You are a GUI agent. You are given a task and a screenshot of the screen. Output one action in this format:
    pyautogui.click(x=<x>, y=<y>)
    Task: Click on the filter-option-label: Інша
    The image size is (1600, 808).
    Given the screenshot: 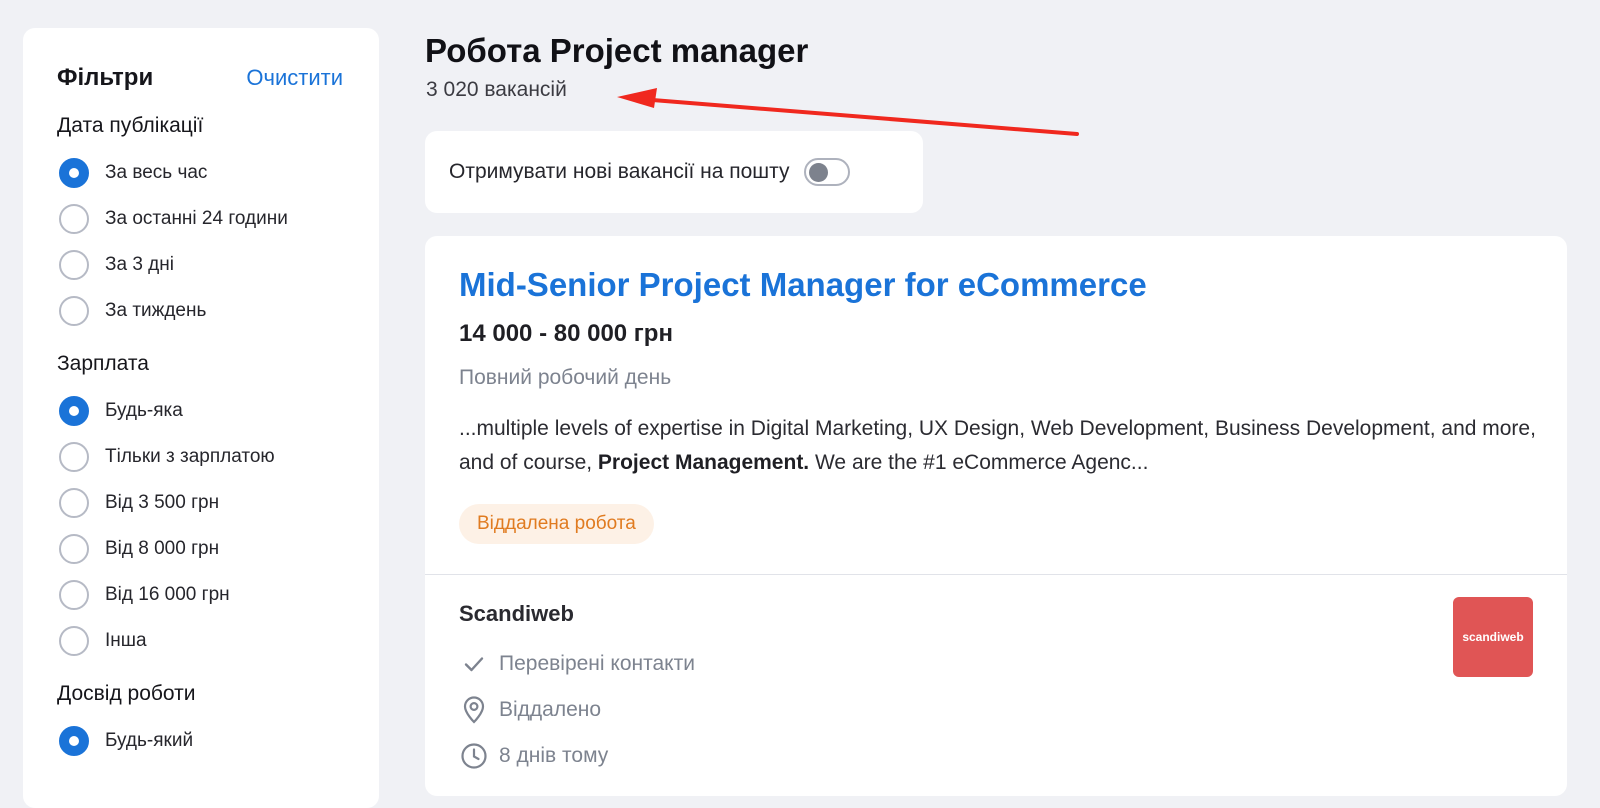 What is the action you would take?
    pyautogui.click(x=126, y=640)
    